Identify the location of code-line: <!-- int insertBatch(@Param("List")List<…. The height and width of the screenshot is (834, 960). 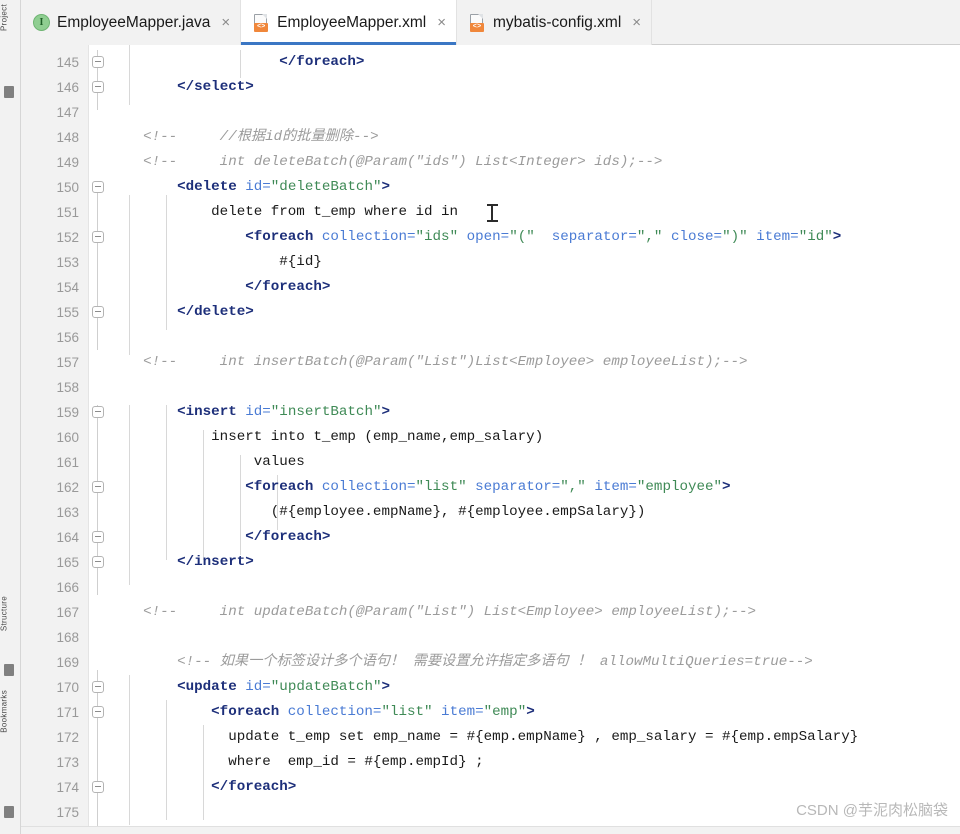
(534, 362).